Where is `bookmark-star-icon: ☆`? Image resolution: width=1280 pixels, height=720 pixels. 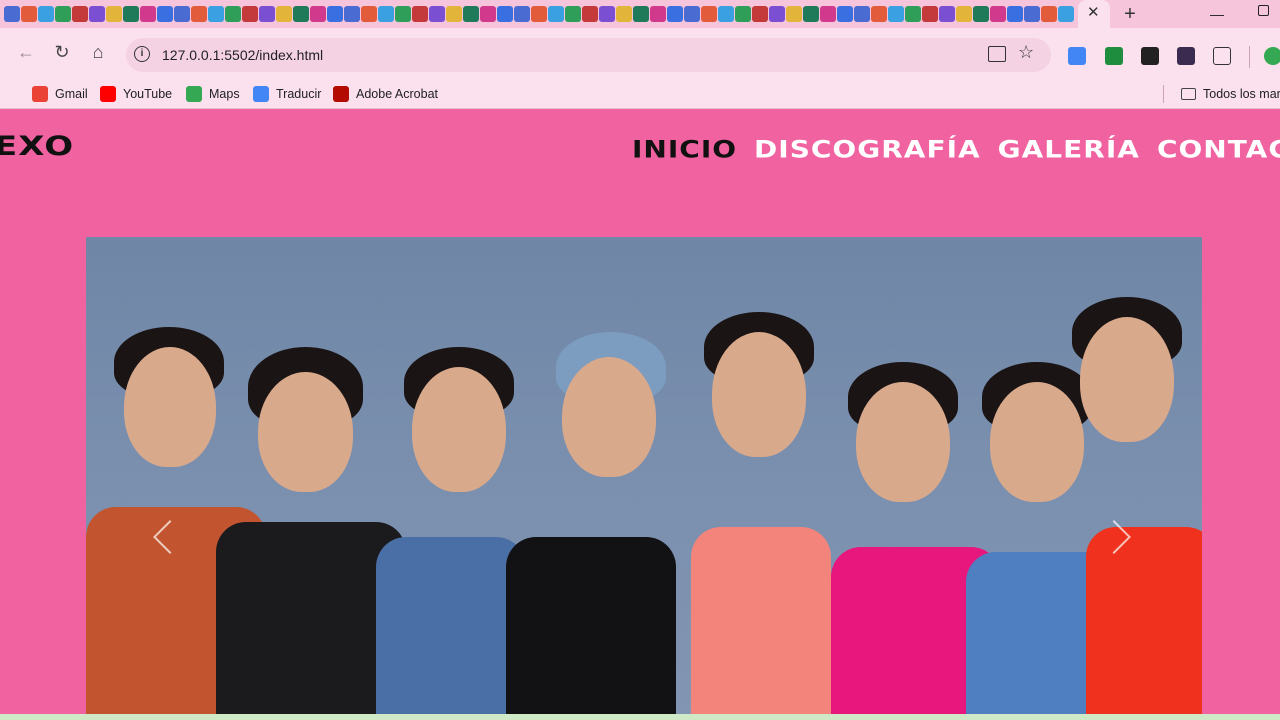
bookmark-star-icon: ☆ is located at coordinates (1026, 52).